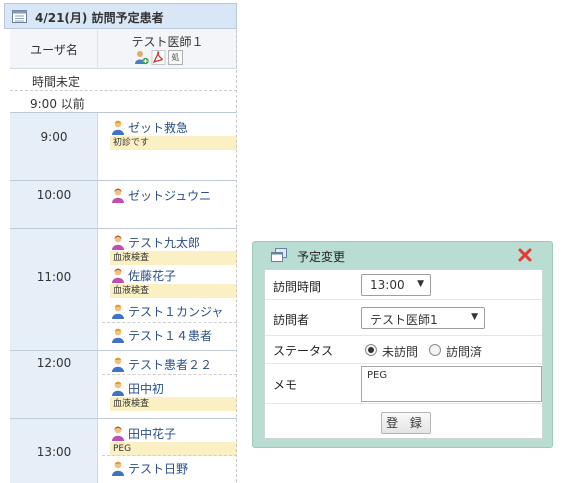 This screenshot has height=483, width=582. Describe the element at coordinates (169, 195) in the screenshot. I see `patient-name: ゼットジュウニ` at that location.